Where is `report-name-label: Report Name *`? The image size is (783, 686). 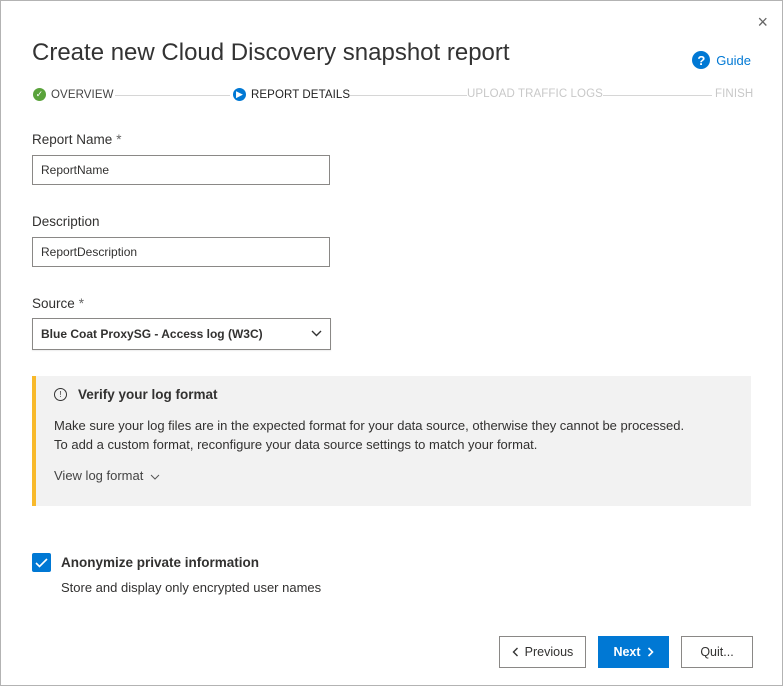
report-name-label: Report Name * is located at coordinates (77, 139).